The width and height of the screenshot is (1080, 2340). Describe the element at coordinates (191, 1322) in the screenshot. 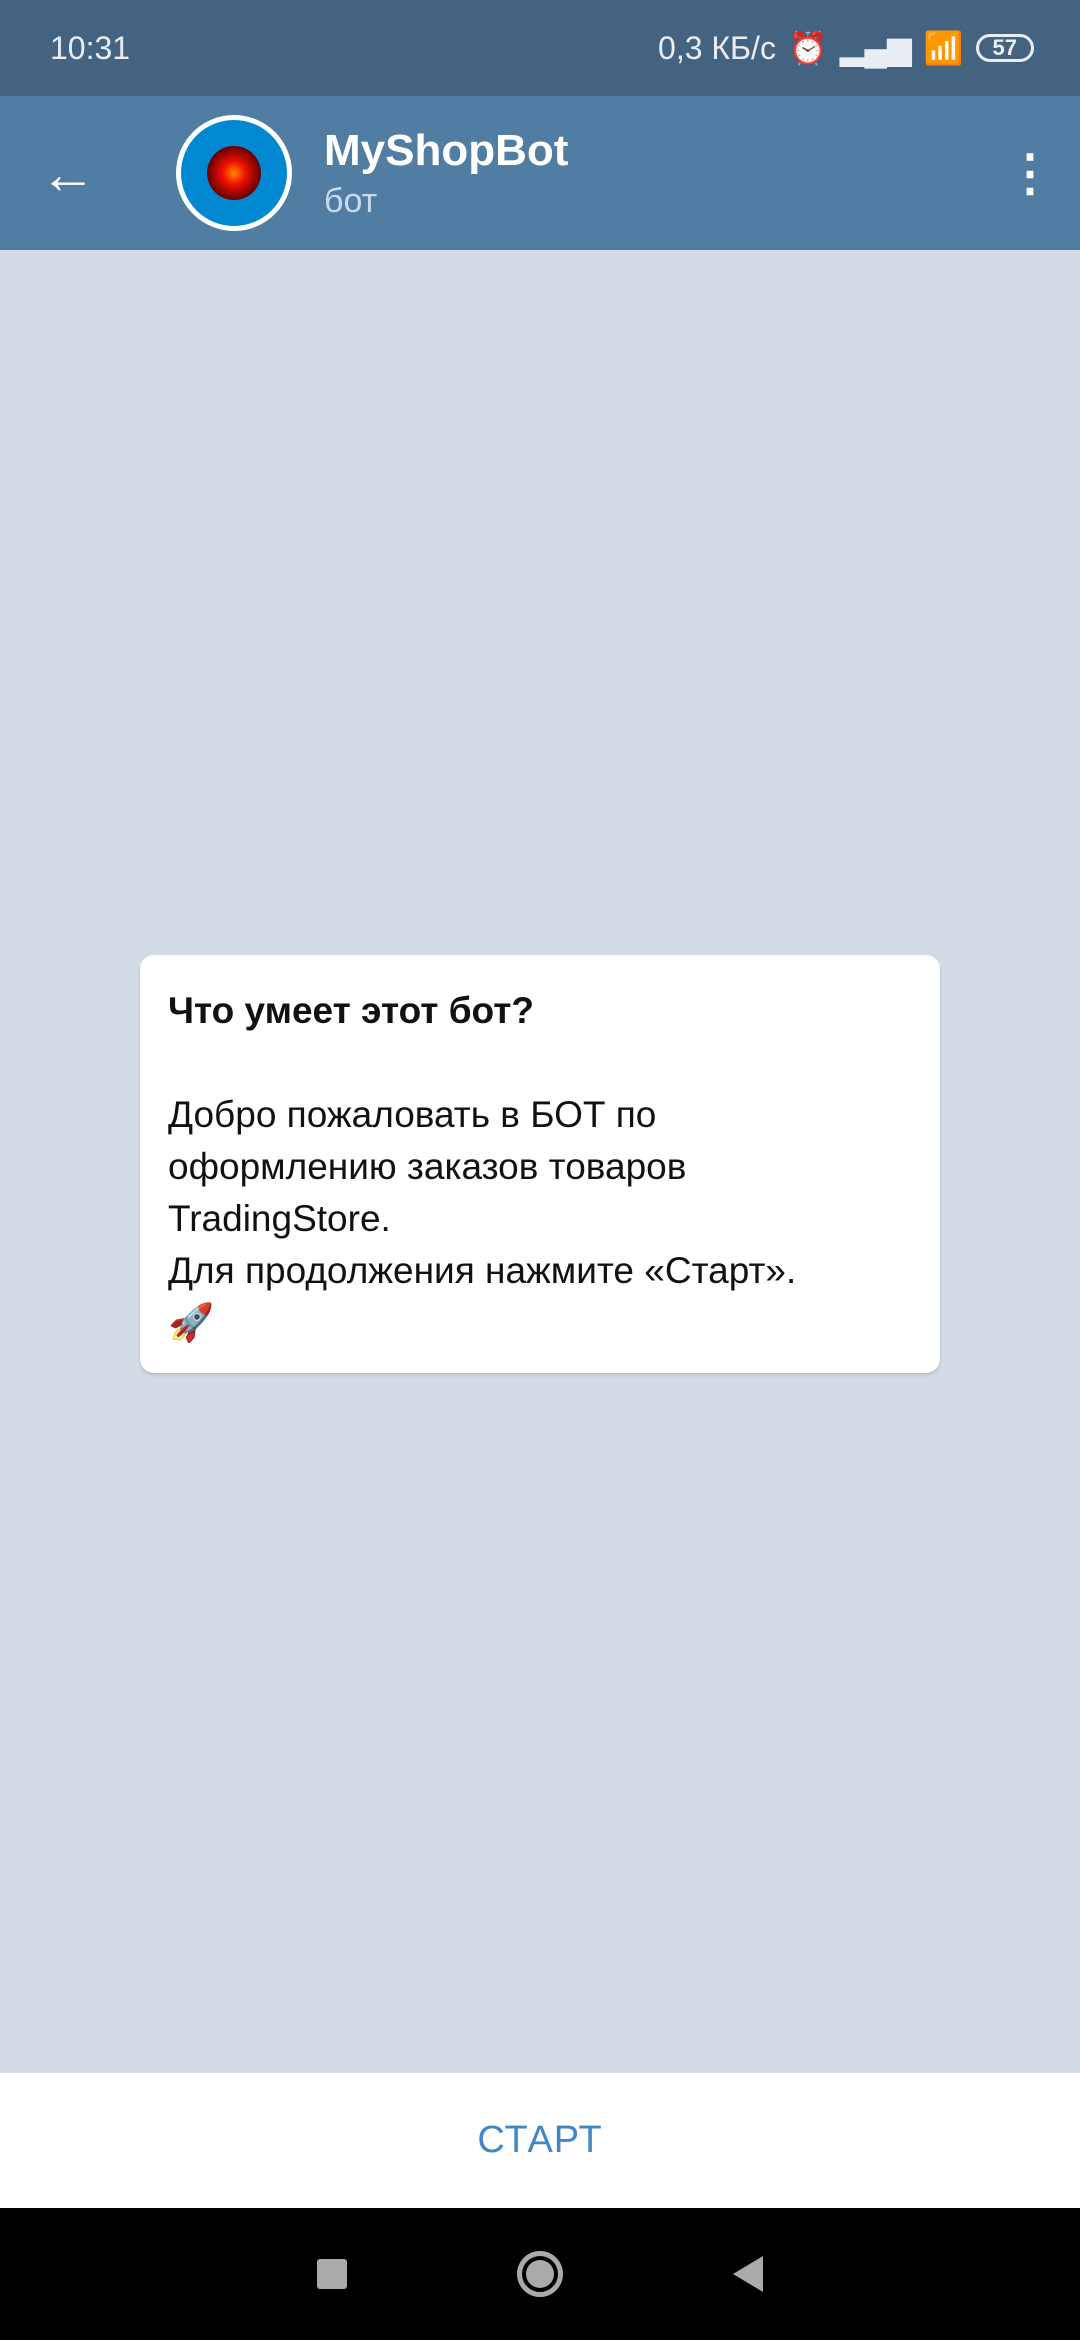

I see `rocket-emoji: 🚀` at that location.